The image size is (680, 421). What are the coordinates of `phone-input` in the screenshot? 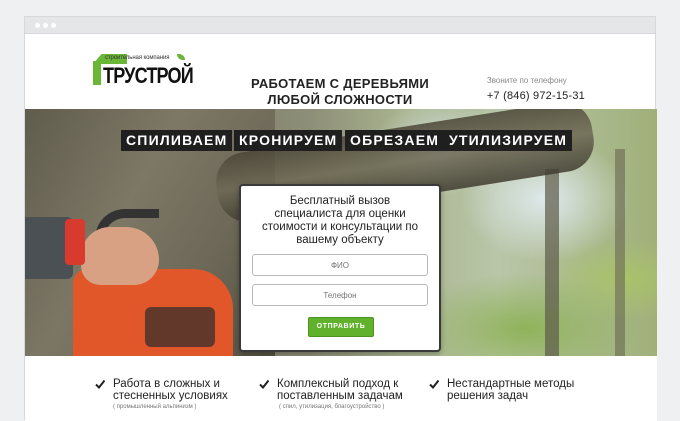 It's located at (340, 295).